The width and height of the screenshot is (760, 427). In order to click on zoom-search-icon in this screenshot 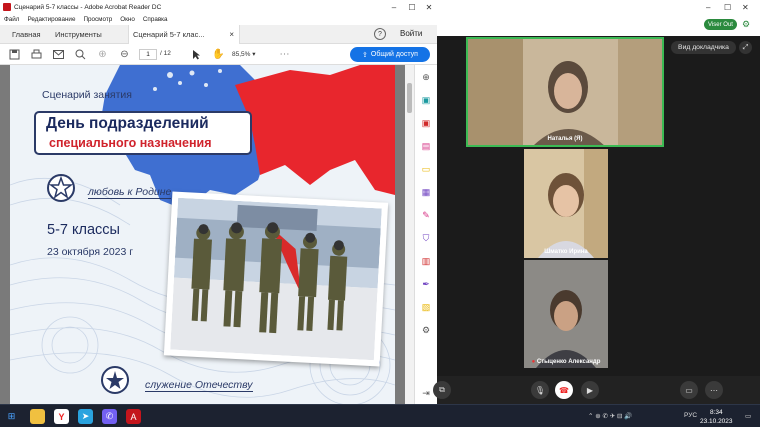, I will do `click(80, 54)`.